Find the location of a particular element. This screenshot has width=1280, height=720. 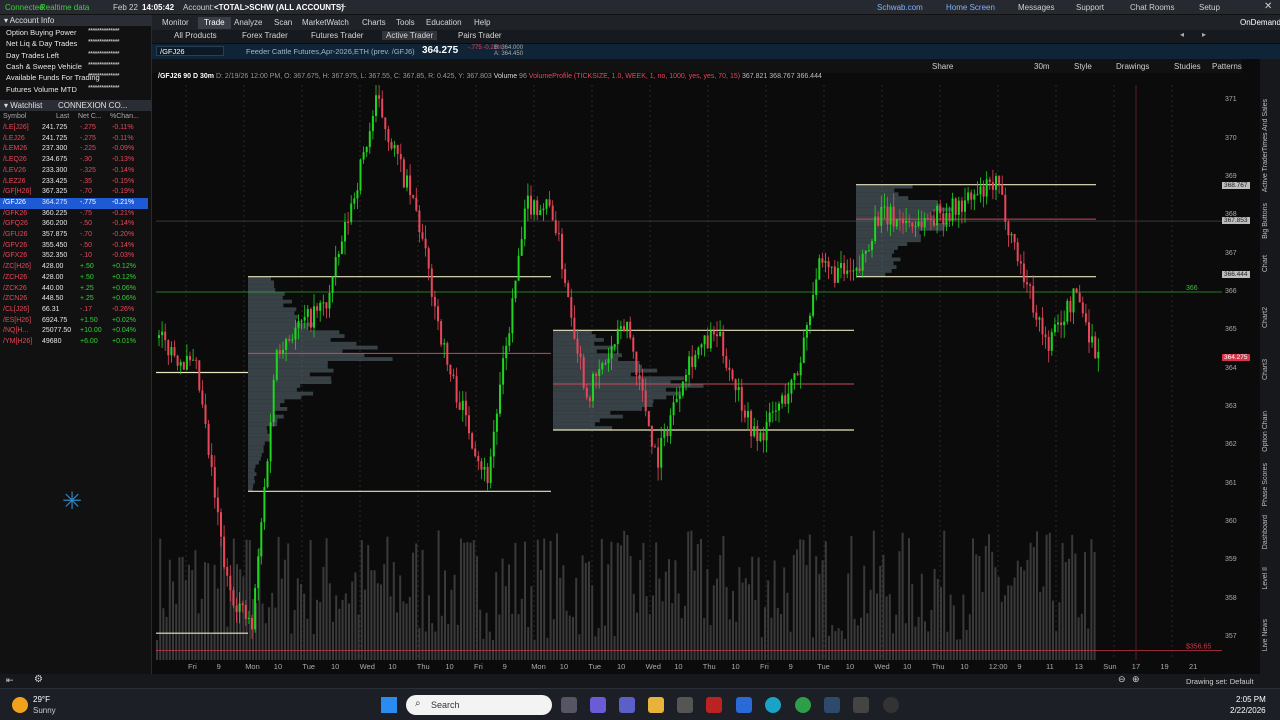

back-icon: ◂ is located at coordinates (1182, 34).